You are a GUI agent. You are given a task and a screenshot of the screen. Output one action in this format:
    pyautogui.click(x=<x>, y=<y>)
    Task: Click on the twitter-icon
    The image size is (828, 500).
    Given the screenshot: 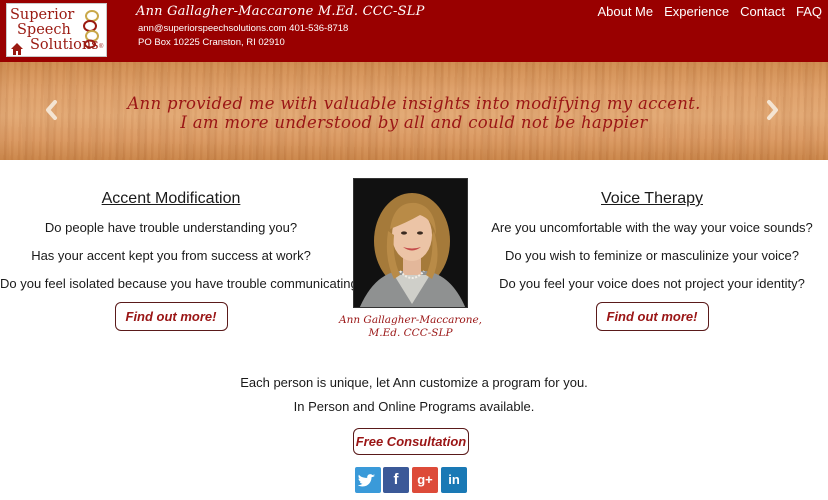 What is the action you would take?
    pyautogui.click(x=368, y=480)
    